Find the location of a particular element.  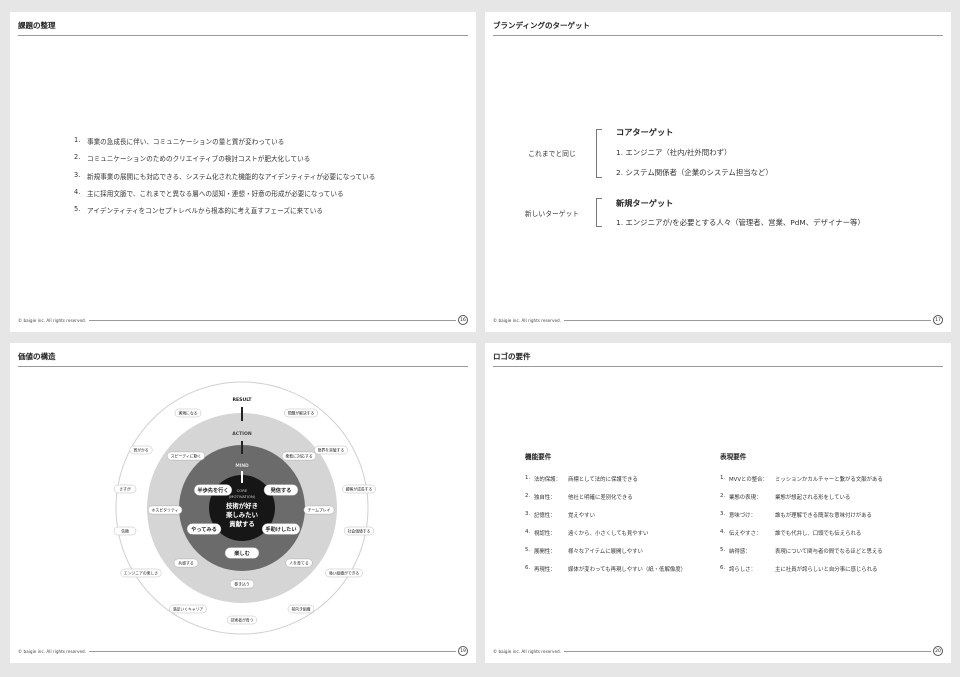

result-pill: 社会価値する is located at coordinates (359, 531).